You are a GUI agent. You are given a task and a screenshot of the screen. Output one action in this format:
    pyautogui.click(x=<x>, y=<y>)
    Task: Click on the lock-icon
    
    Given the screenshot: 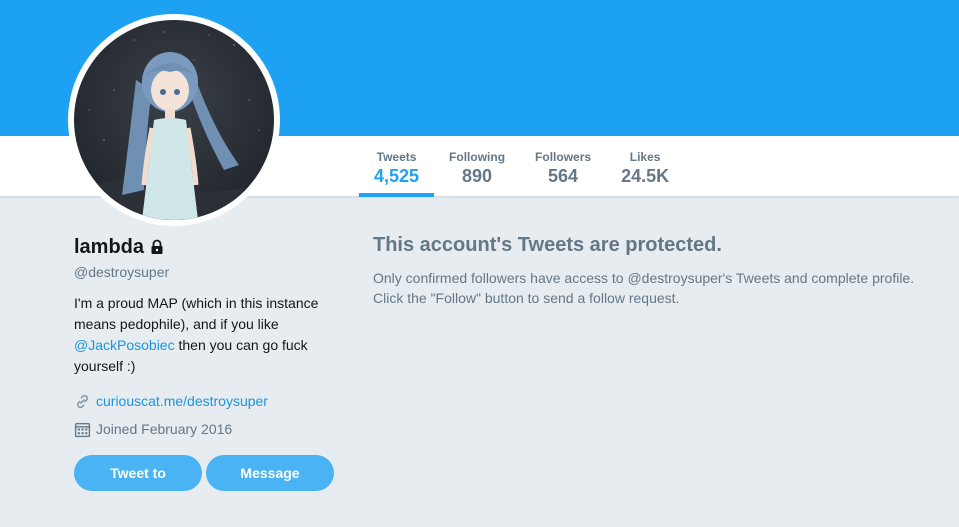 What is the action you would take?
    pyautogui.click(x=157, y=246)
    